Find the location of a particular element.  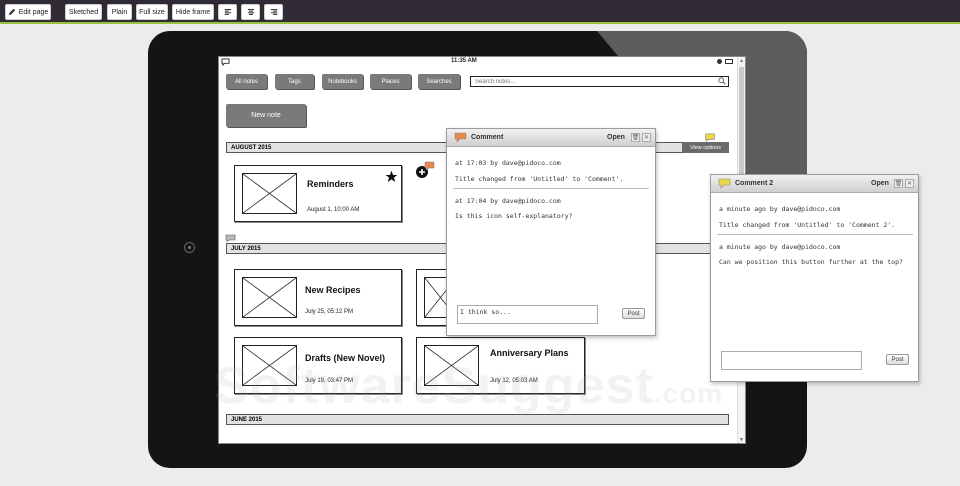

note-title: Reminders is located at coordinates (330, 184).